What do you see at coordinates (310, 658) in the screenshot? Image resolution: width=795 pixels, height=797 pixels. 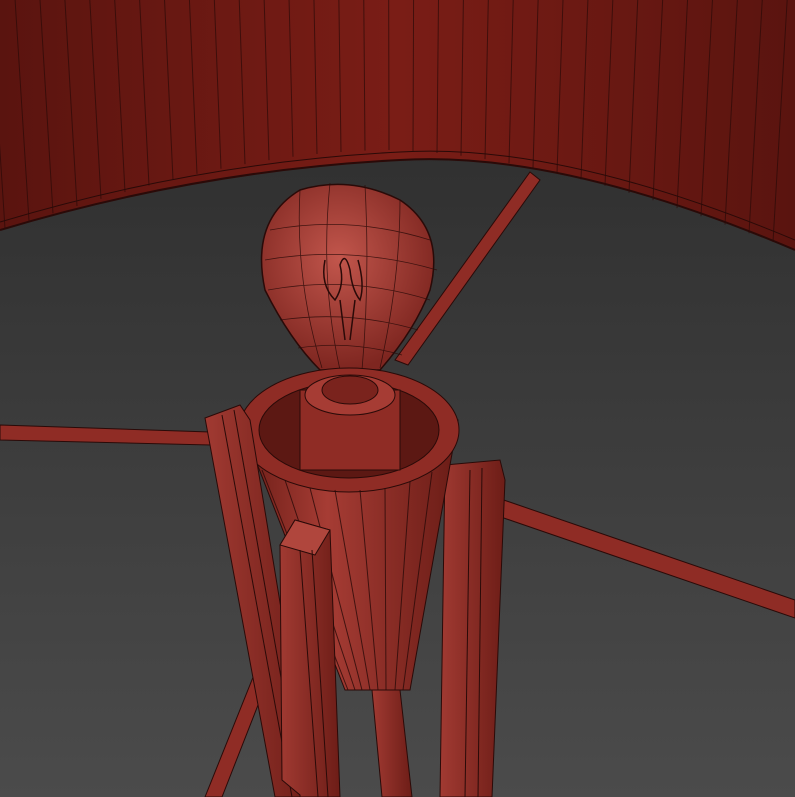 I see `leg-front` at bounding box center [310, 658].